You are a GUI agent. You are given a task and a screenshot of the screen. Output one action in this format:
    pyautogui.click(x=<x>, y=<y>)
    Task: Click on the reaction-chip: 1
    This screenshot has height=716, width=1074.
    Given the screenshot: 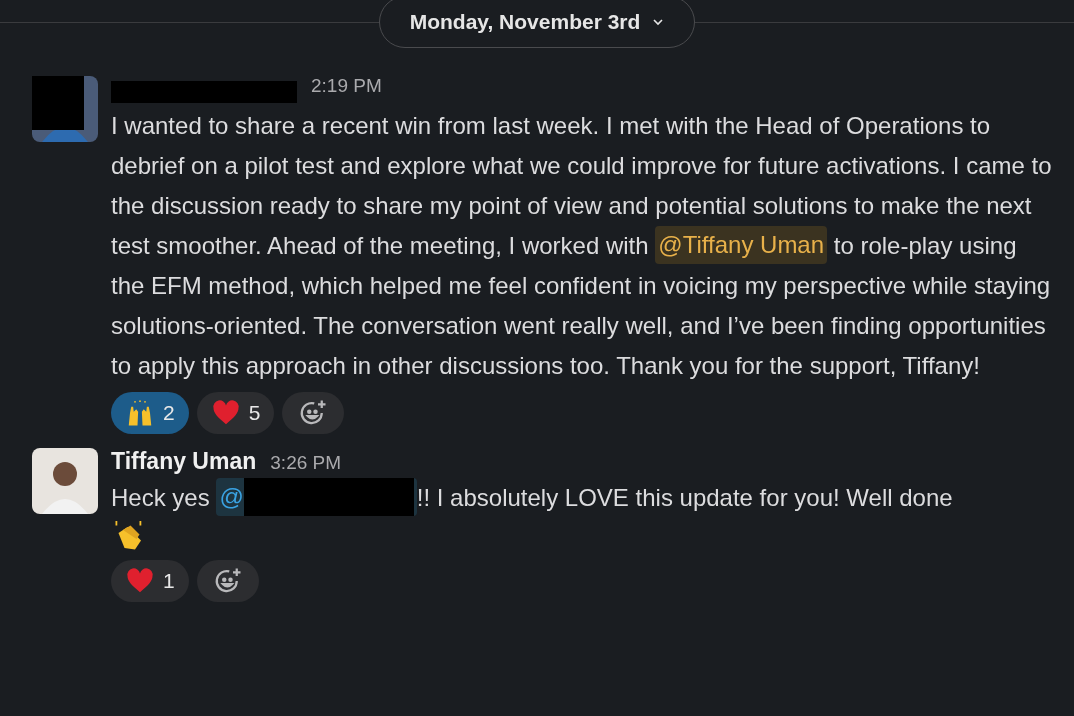 What is the action you would take?
    pyautogui.click(x=150, y=581)
    